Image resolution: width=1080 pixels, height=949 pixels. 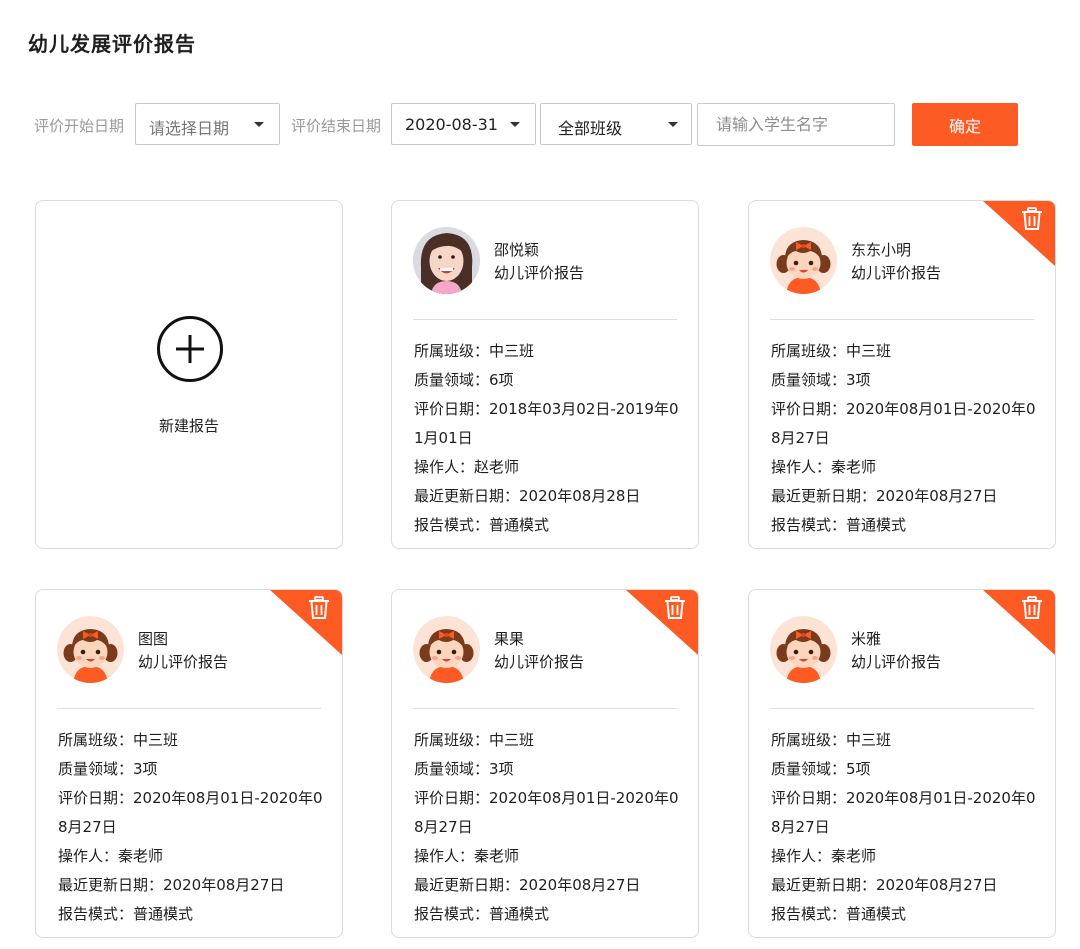 I want to click on info-value: 6项, so click(x=501, y=380).